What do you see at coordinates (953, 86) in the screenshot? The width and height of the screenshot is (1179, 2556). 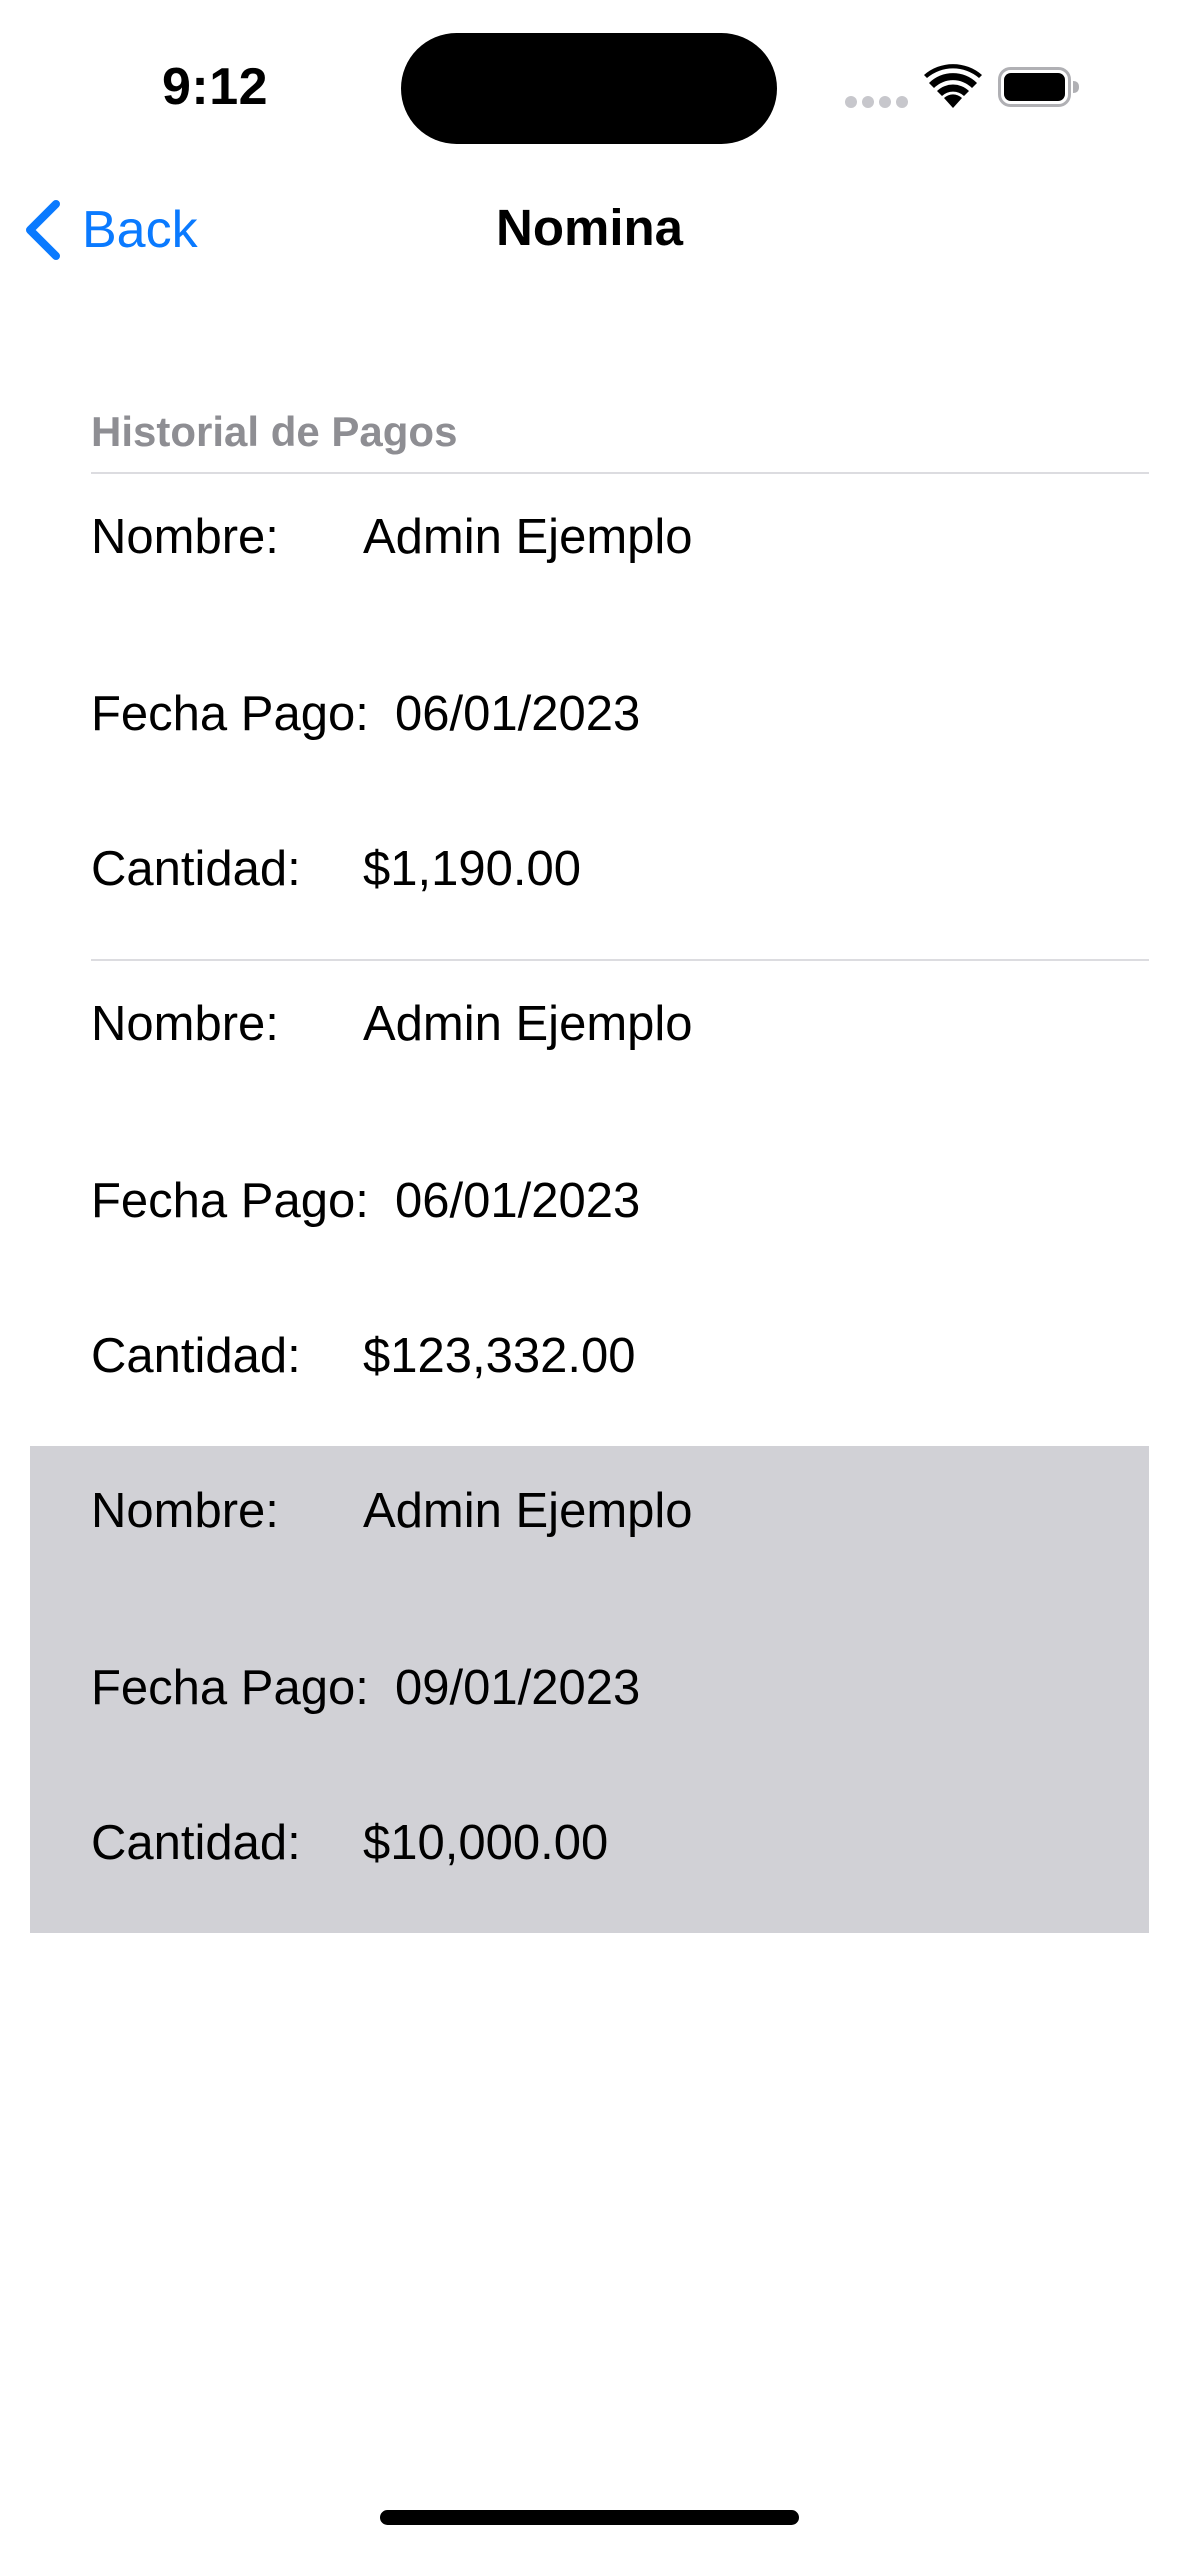 I see `wifi-icon` at bounding box center [953, 86].